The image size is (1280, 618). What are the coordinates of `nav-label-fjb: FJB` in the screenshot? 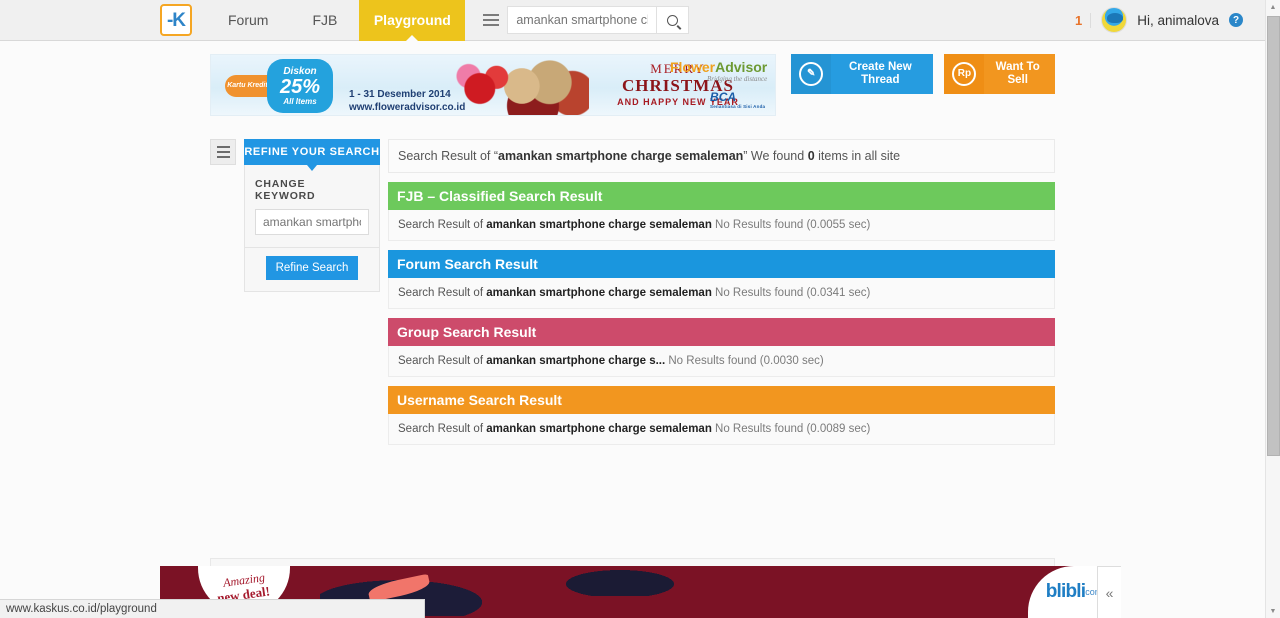 It's located at (325, 20).